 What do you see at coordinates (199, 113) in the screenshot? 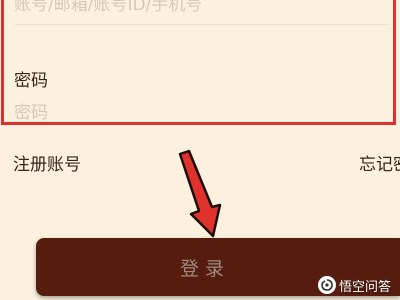
I see `password-input` at bounding box center [199, 113].